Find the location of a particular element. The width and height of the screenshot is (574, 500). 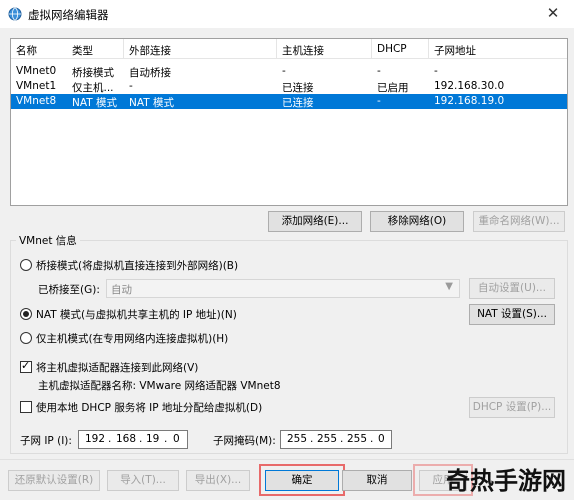

bridged-mode-label: 桥接模式(将虚拟机直接连接到外部网络)(B) is located at coordinates (137, 265).